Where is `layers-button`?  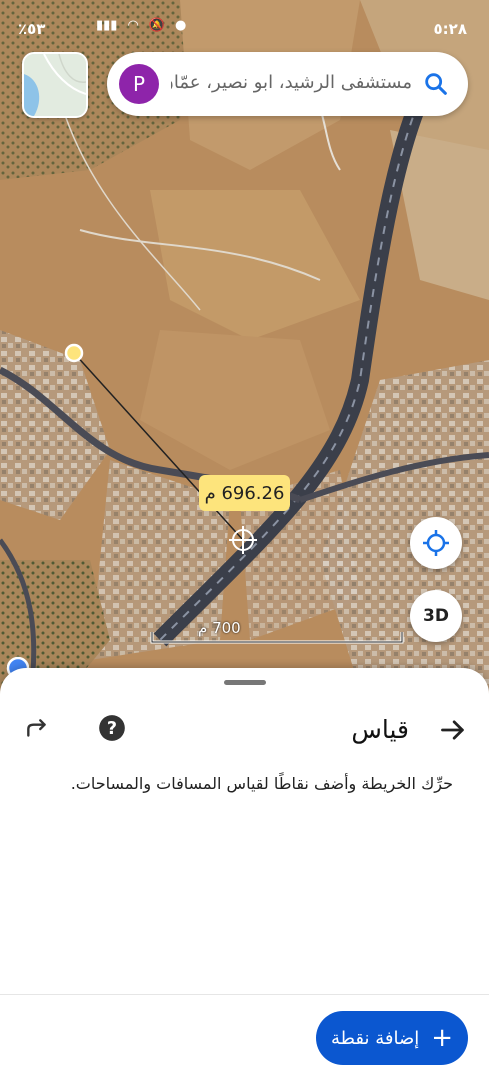
layers-button is located at coordinates (55, 85).